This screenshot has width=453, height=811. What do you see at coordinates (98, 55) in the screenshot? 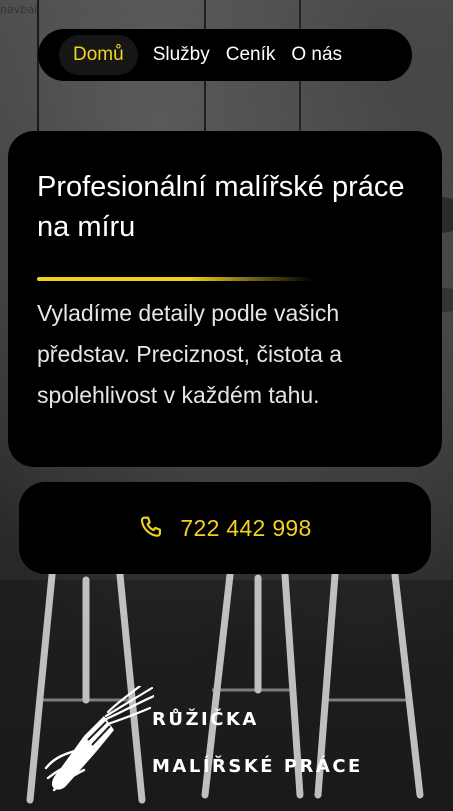
I see `nav-item-domu: Domů` at bounding box center [98, 55].